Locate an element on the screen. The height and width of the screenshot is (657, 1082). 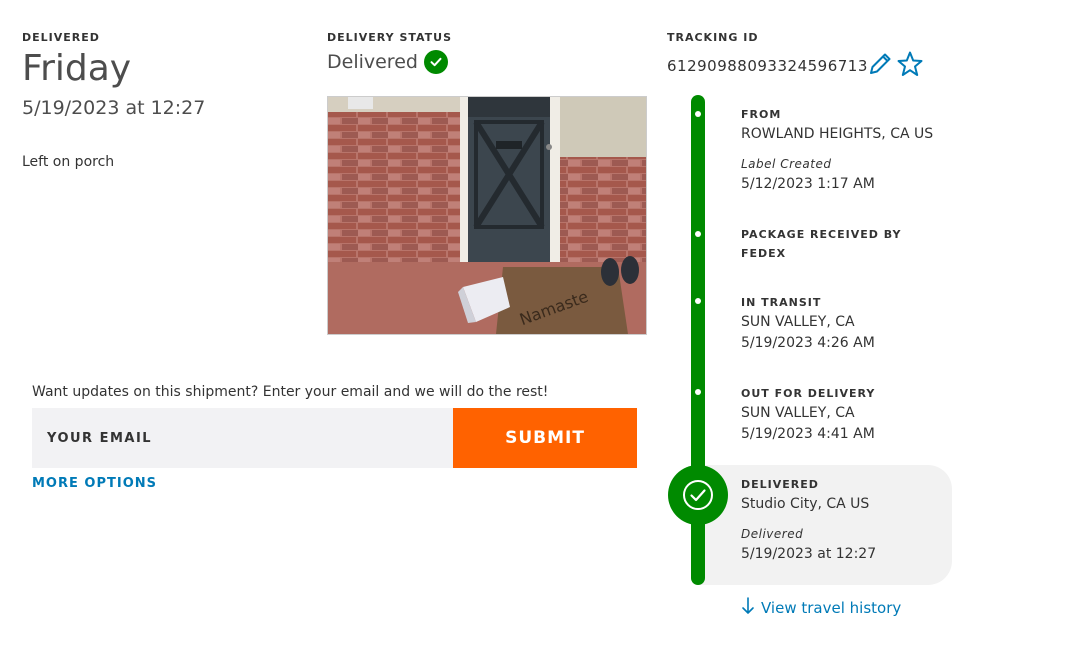
delivery-status-value: Delivered is located at coordinates (372, 62).